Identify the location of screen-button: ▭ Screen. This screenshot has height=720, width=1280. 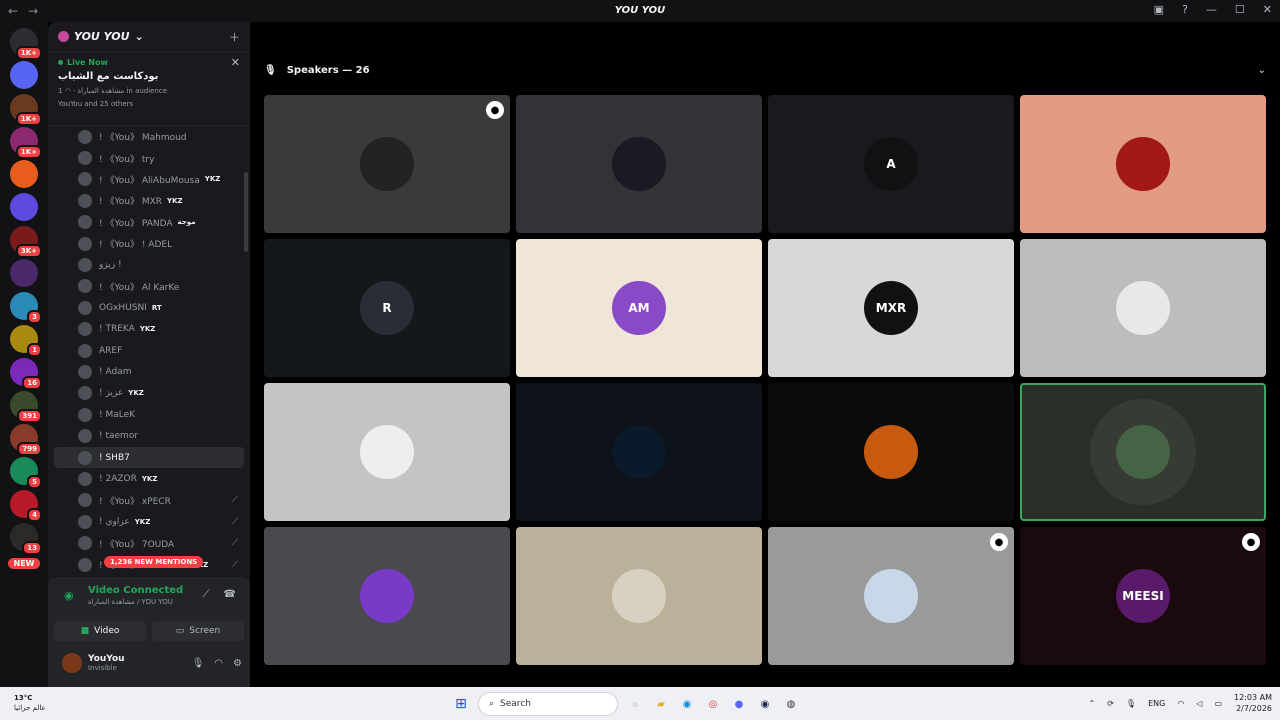
(198, 631).